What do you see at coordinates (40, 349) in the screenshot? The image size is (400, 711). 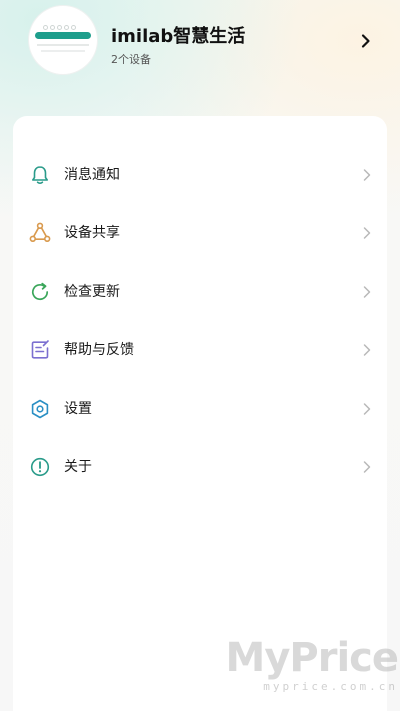 I see `feedback-icon` at bounding box center [40, 349].